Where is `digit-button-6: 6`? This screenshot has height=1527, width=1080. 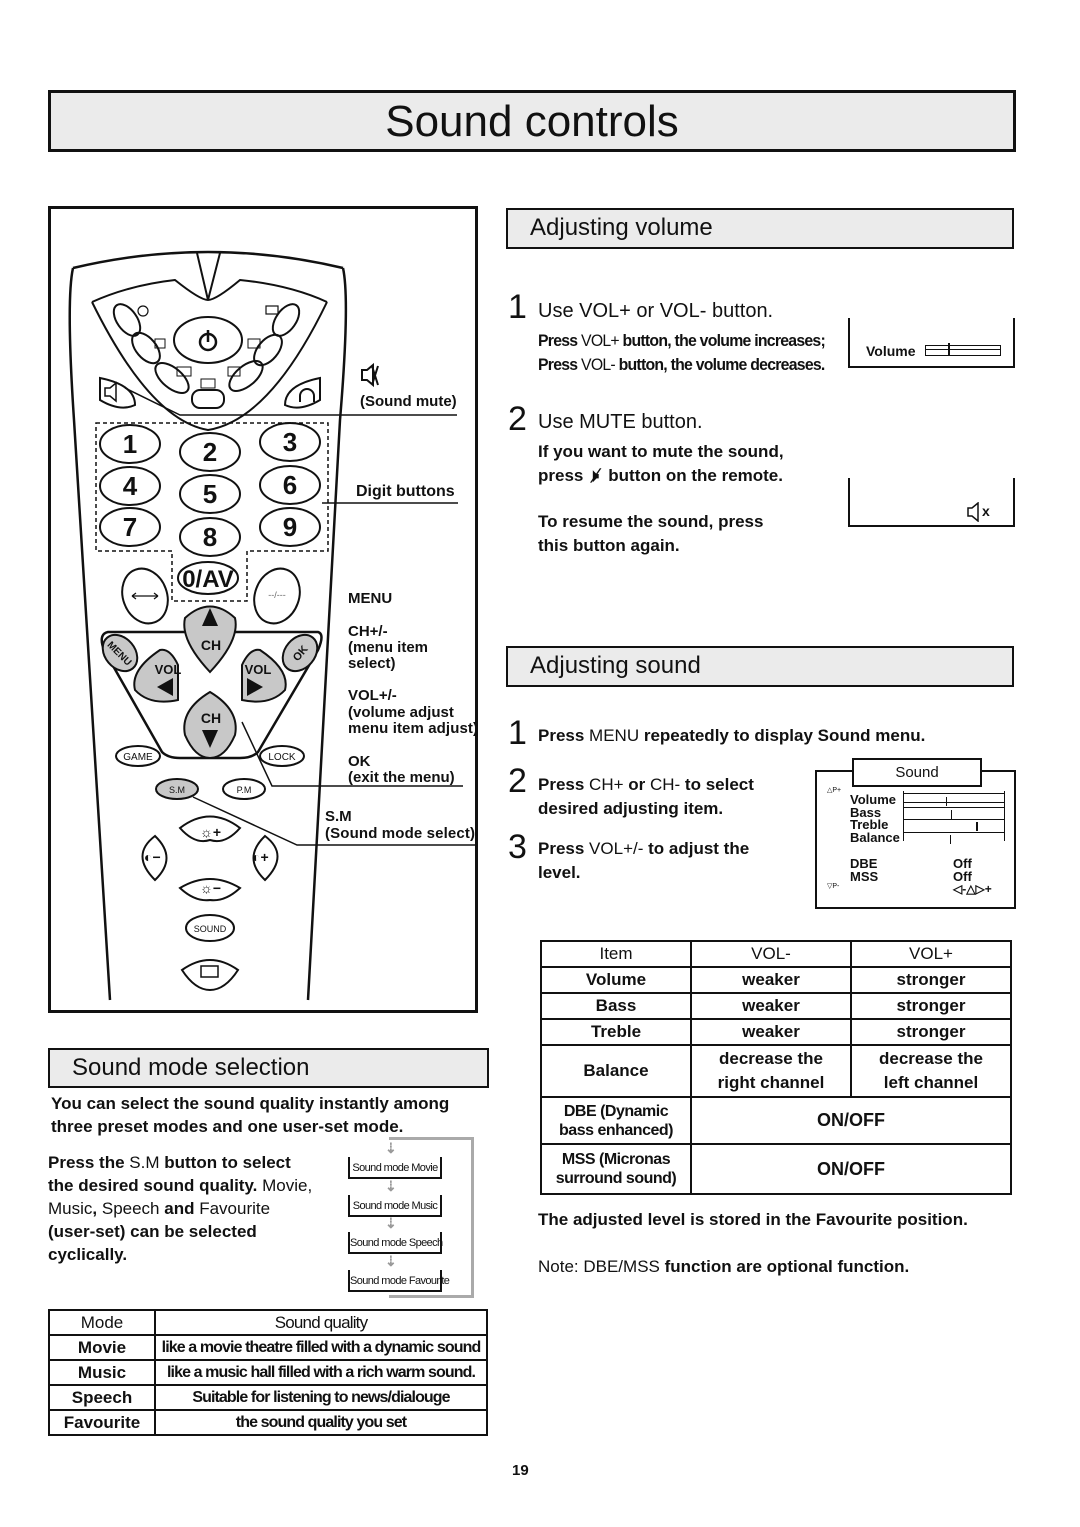 digit-button-6: 6 is located at coordinates (290, 485).